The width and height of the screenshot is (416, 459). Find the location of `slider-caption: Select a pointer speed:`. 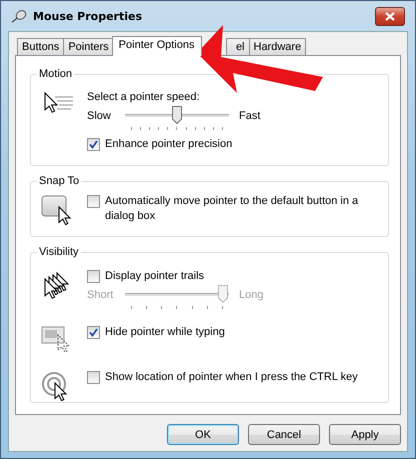

slider-caption: Select a pointer speed: is located at coordinates (144, 97).